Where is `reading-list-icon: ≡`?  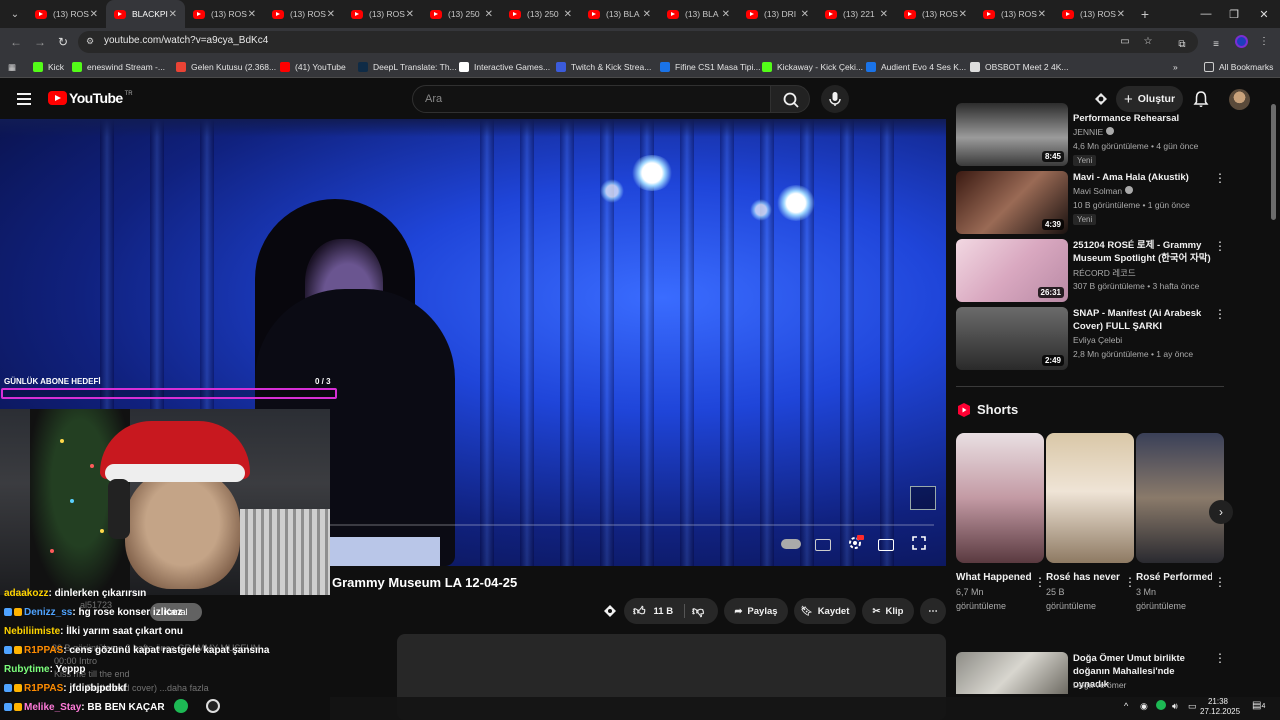 reading-list-icon: ≡ is located at coordinates (1216, 45).